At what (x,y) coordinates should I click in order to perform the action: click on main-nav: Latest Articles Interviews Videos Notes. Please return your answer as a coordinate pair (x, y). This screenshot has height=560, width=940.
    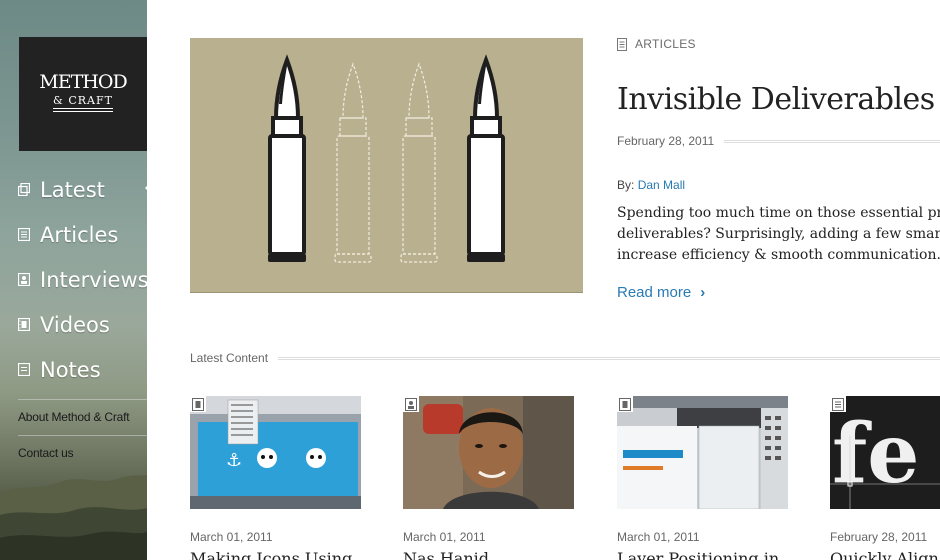
    Looking at the image, I should click on (82, 279).